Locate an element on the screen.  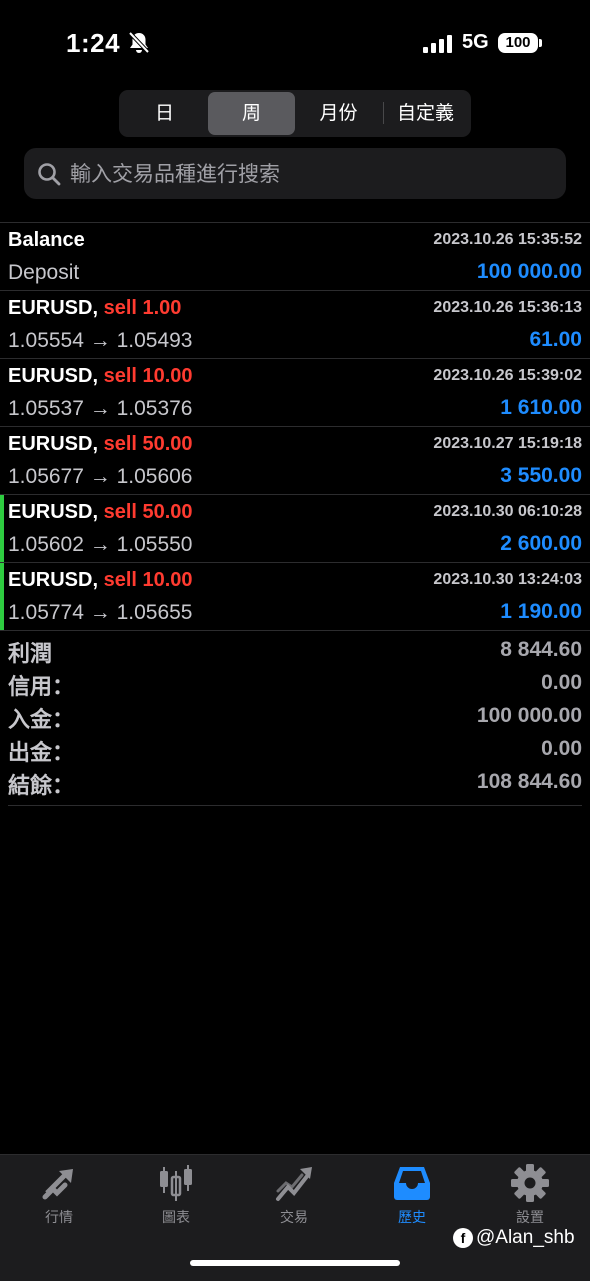
history-inbox-icon is located at coordinates (412, 1183).